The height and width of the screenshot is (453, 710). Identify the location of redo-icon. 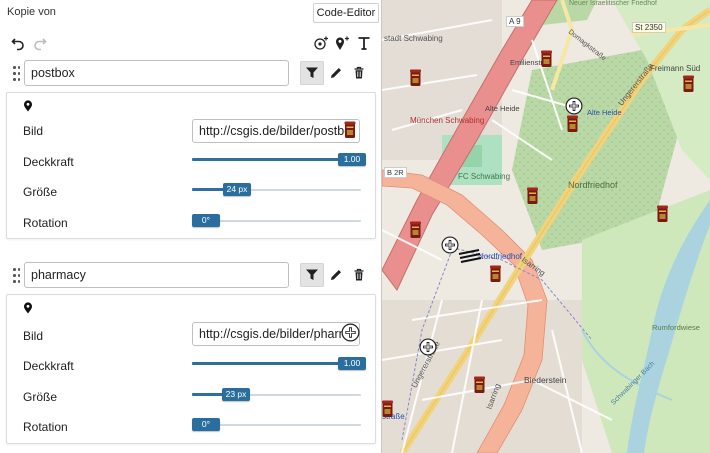
(40, 43).